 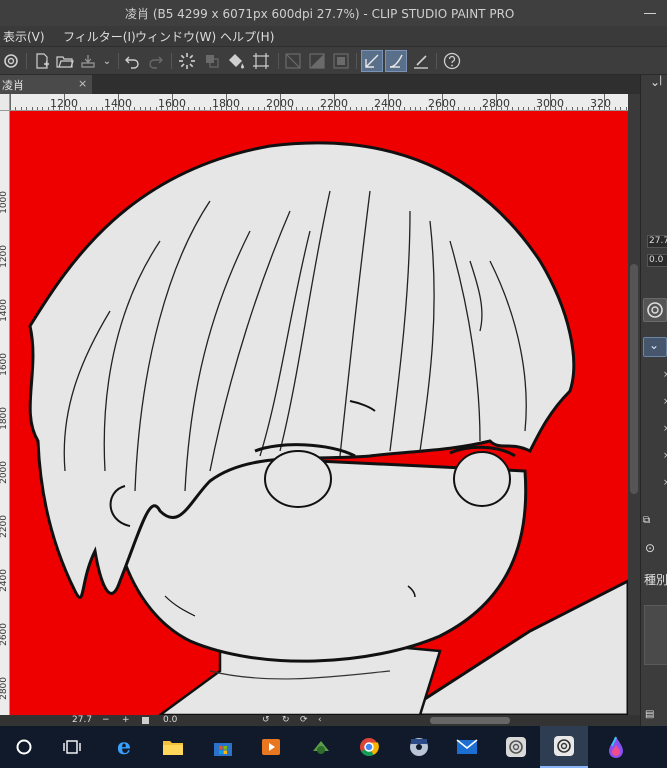 What do you see at coordinates (247, 36) in the screenshot?
I see `menu-help: ヘルプ(H)` at bounding box center [247, 36].